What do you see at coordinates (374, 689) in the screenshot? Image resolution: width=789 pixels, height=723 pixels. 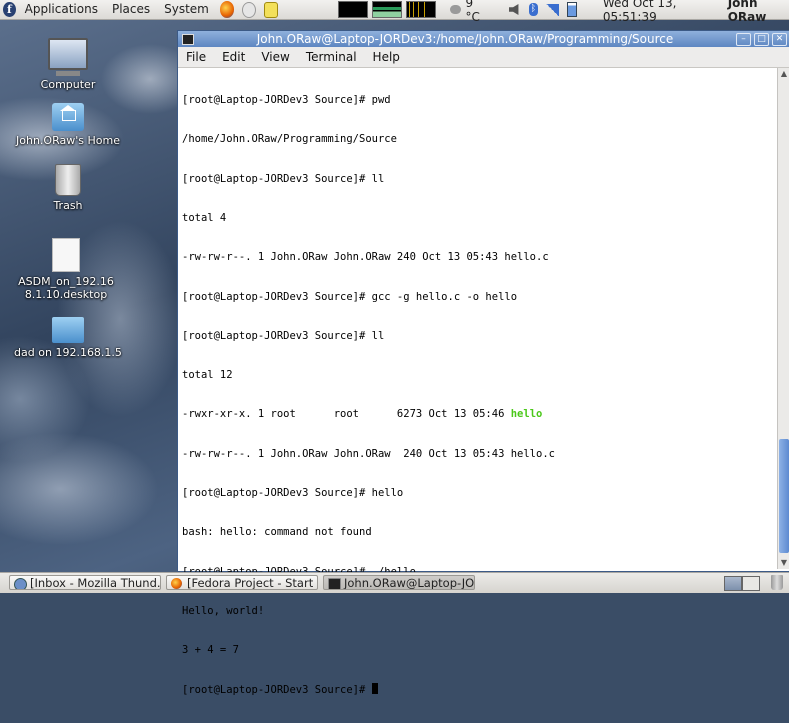 I see `text-cursor` at bounding box center [374, 689].